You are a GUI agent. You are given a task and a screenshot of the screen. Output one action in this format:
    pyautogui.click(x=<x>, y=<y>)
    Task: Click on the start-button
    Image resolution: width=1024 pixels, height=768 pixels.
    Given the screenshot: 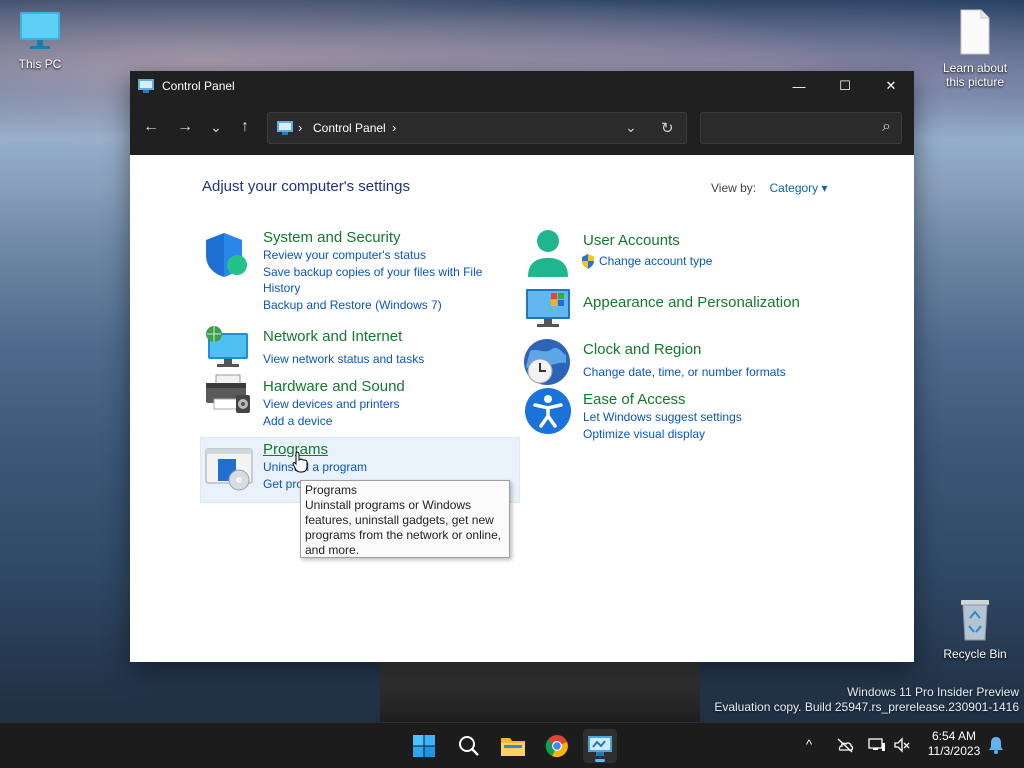 What is the action you would take?
    pyautogui.click(x=424, y=746)
    